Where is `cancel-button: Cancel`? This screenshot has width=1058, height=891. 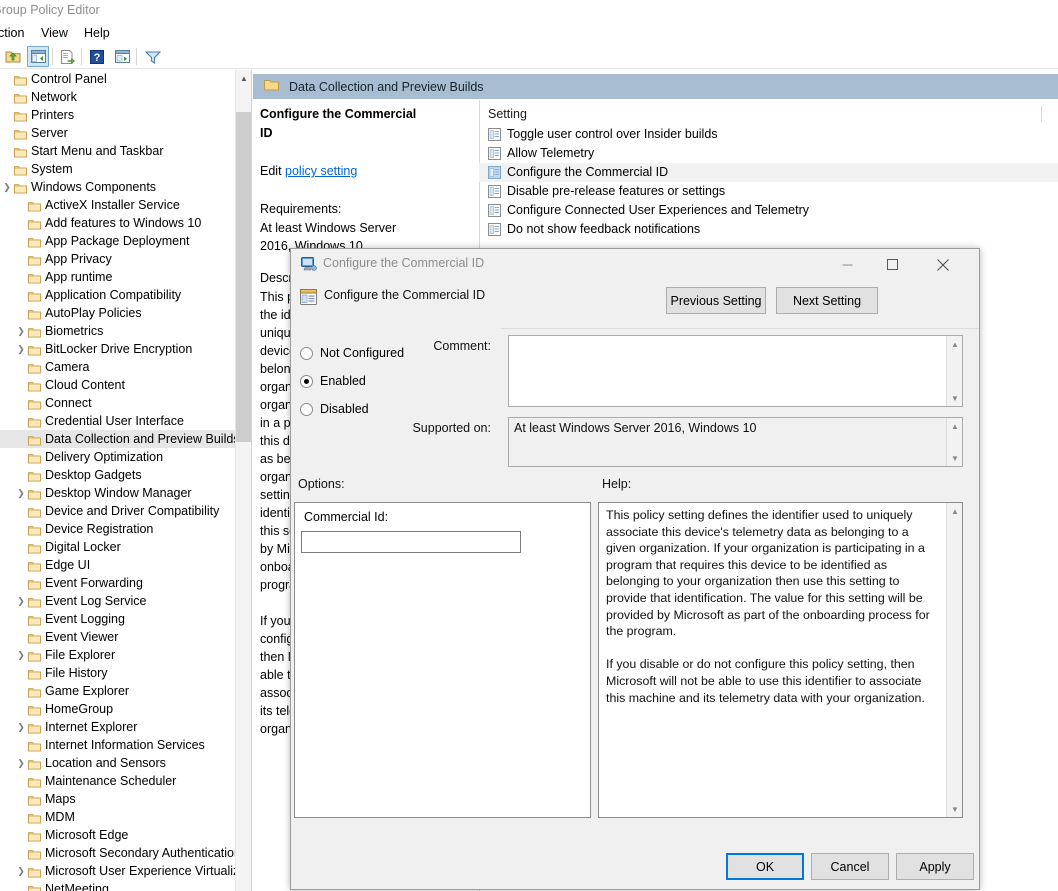
cancel-button: Cancel is located at coordinates (850, 866).